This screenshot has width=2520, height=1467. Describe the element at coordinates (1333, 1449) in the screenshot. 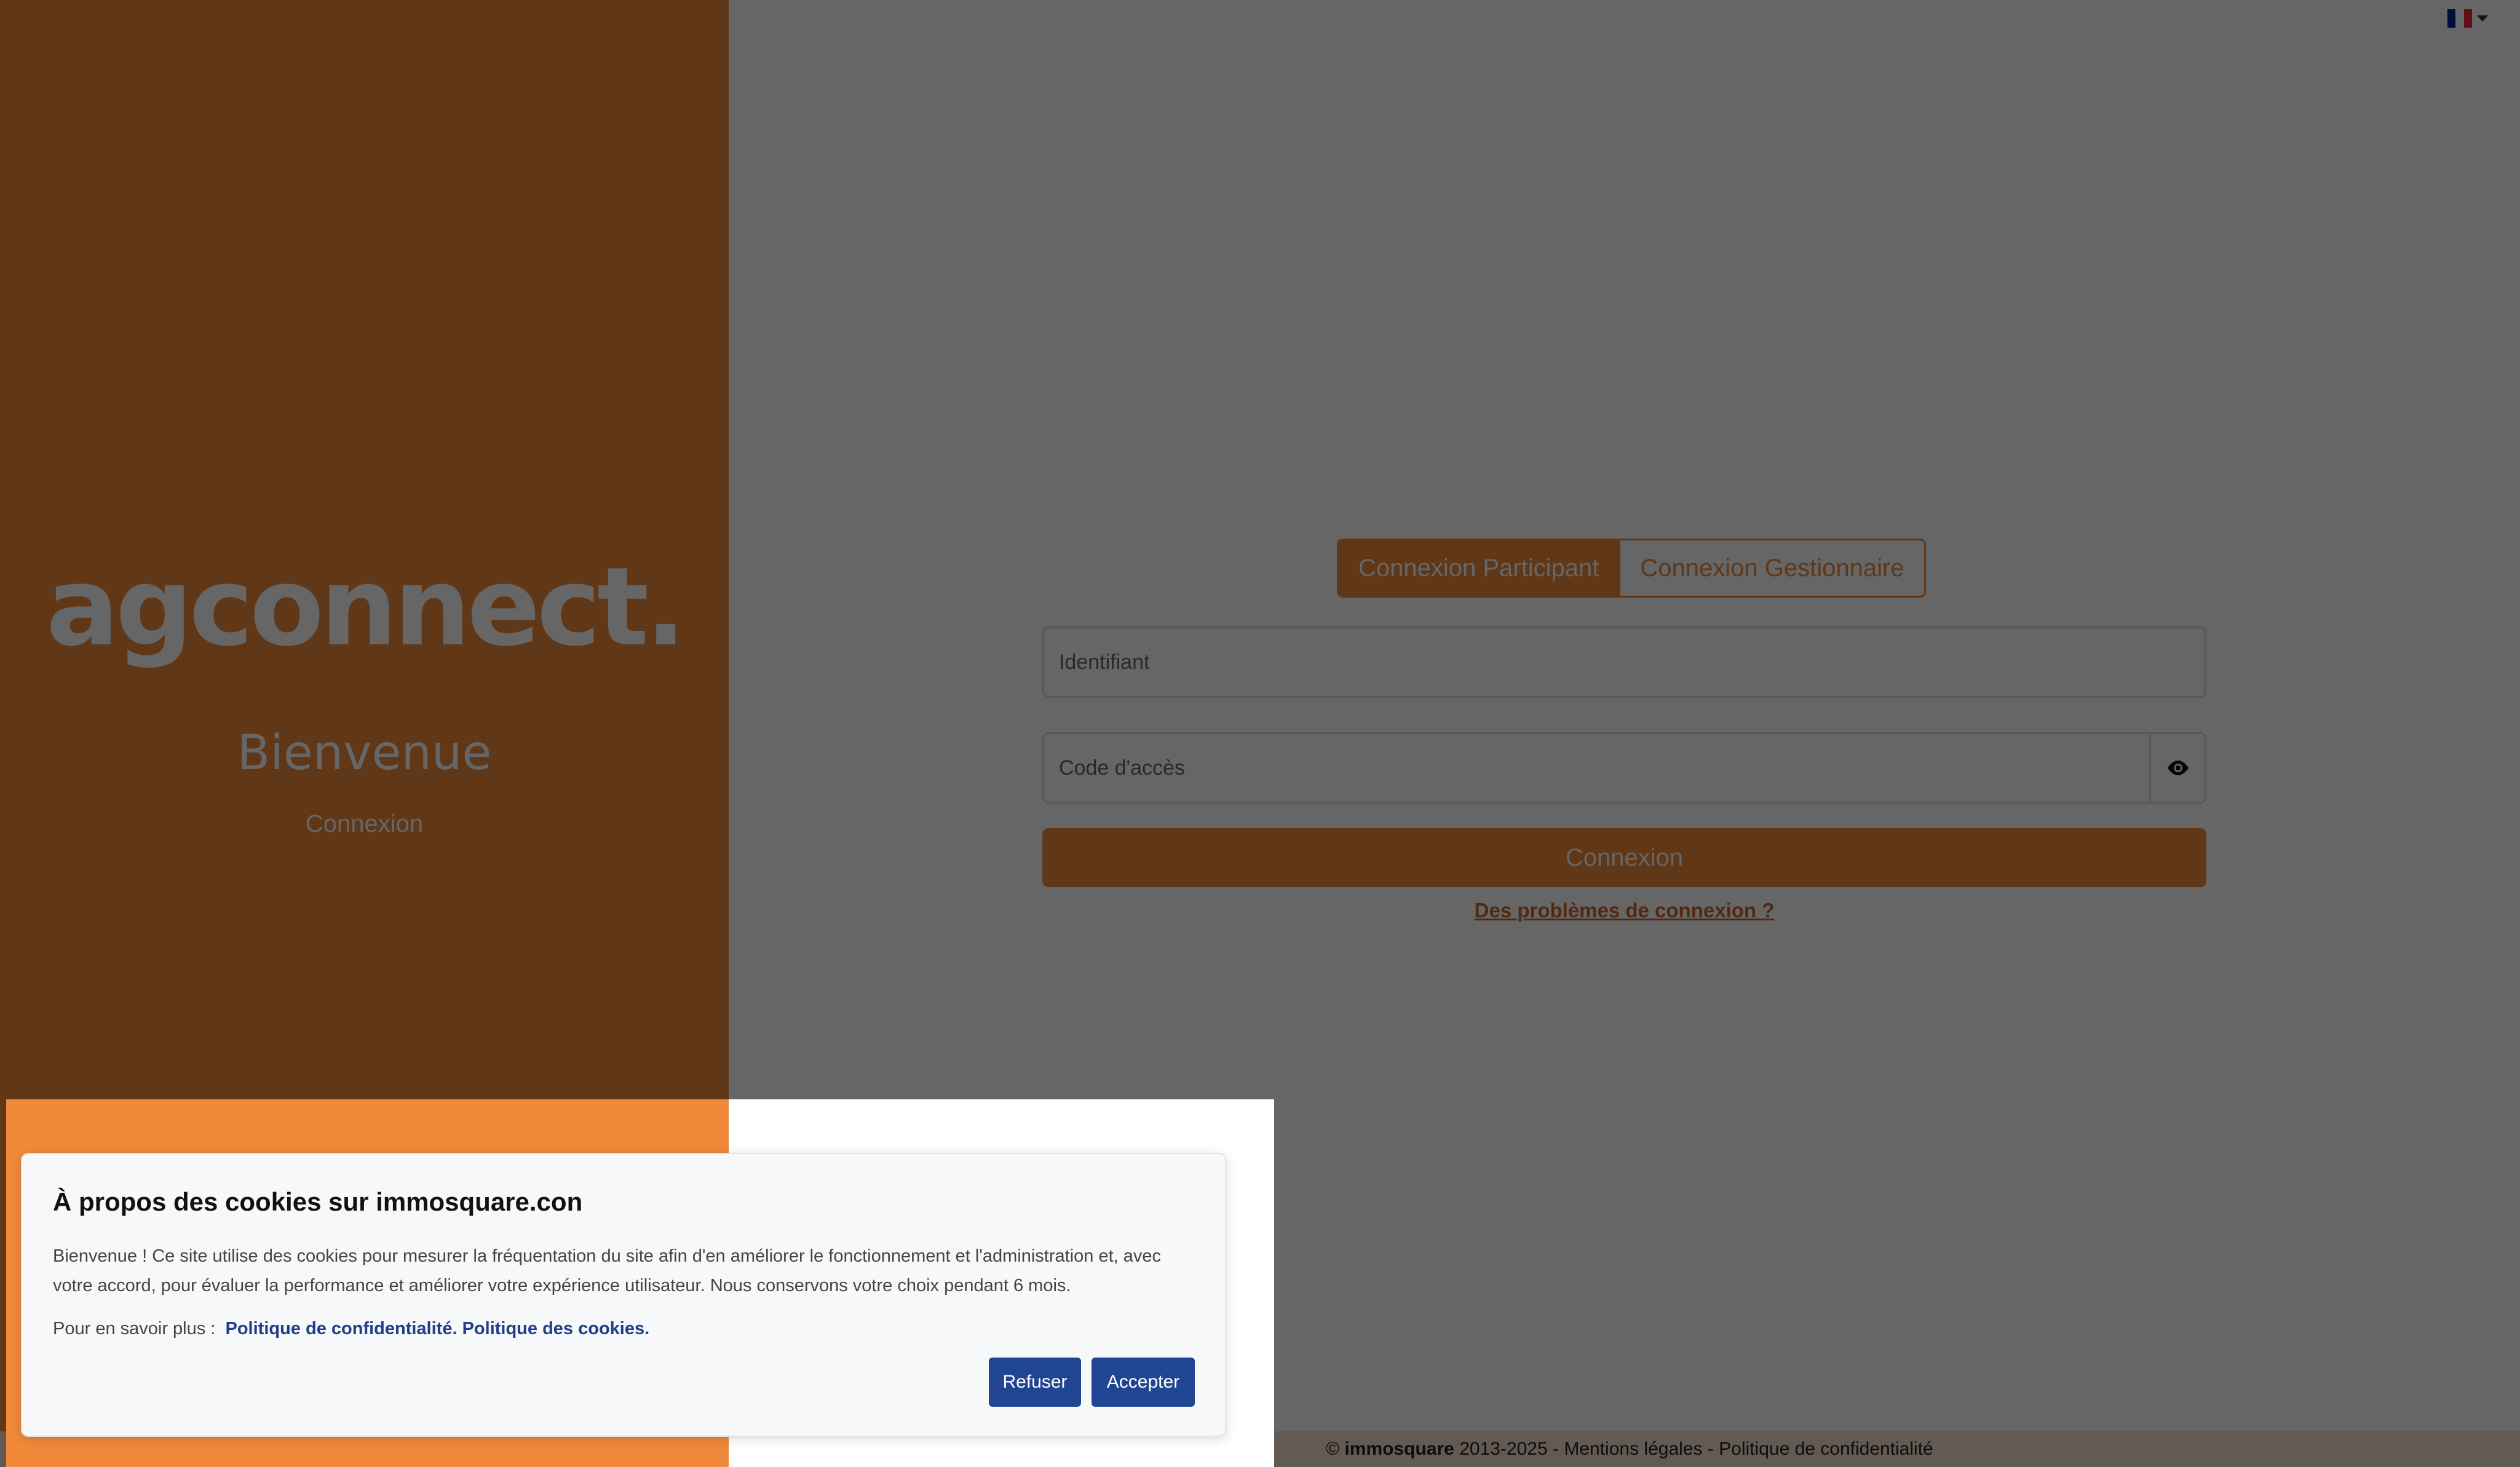

I see `copyright-symbol: ©` at that location.